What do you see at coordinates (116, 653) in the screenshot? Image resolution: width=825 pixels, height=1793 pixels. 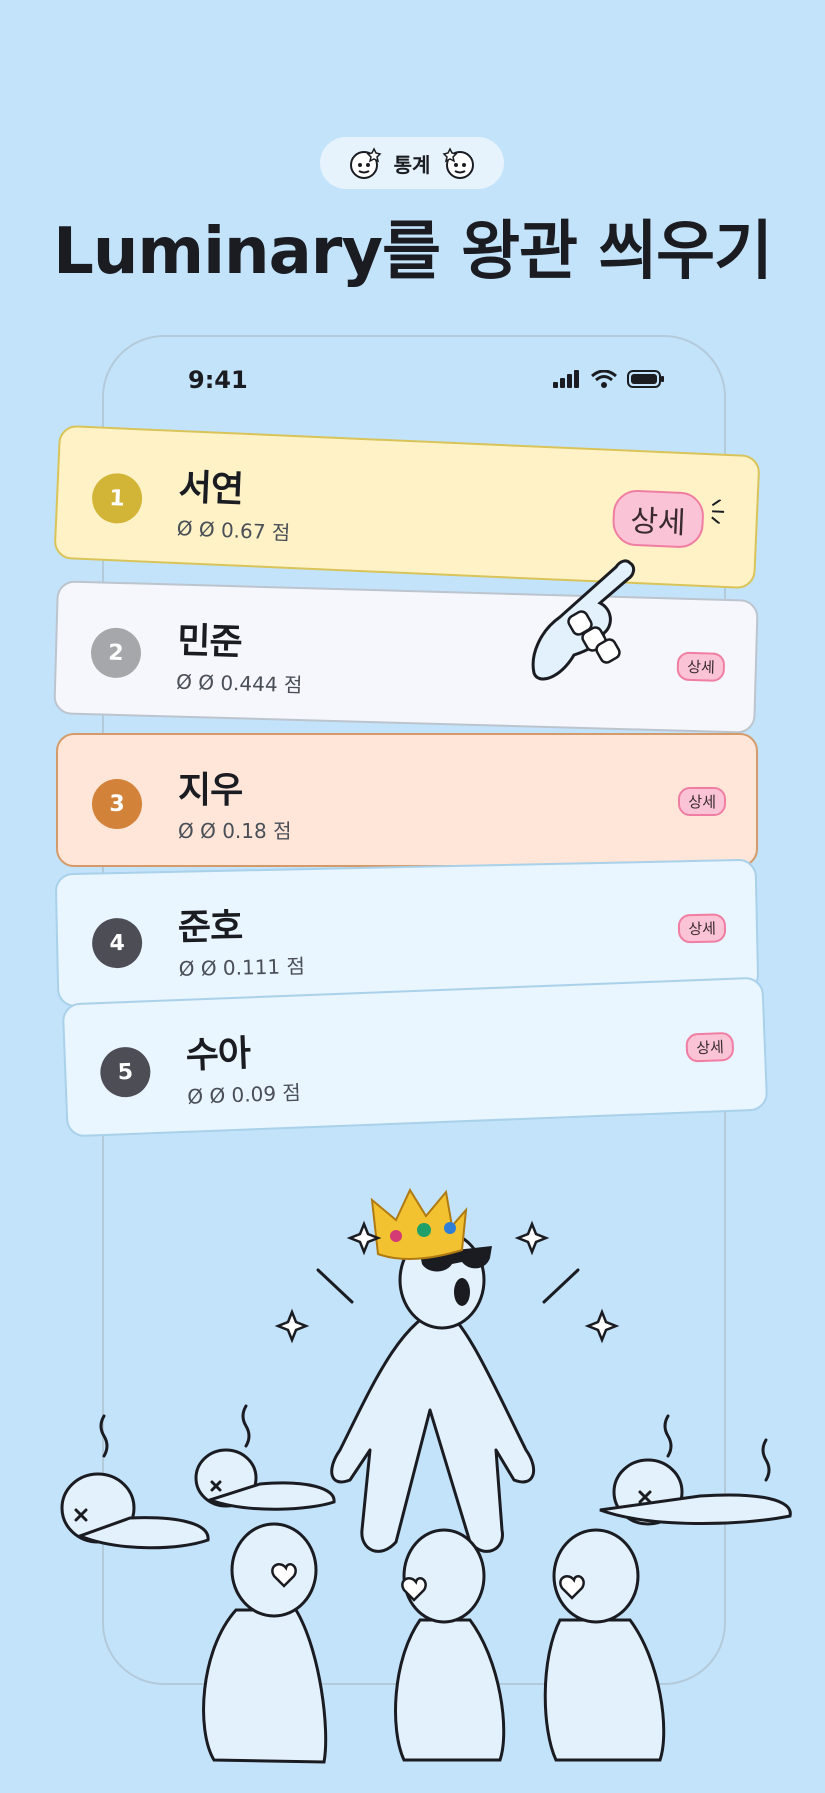 I see `rank-badge: 2` at bounding box center [116, 653].